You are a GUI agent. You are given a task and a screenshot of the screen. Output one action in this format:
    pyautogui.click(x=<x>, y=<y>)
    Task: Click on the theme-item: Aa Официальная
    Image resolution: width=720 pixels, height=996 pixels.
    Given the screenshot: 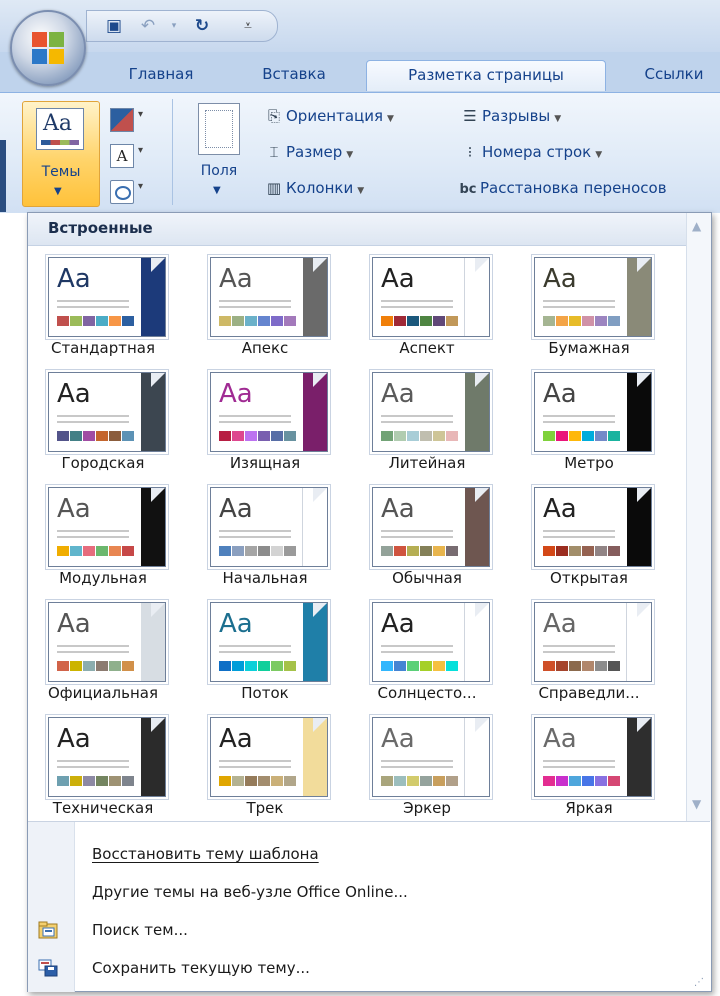 What is the action you would take?
    pyautogui.click(x=98, y=651)
    